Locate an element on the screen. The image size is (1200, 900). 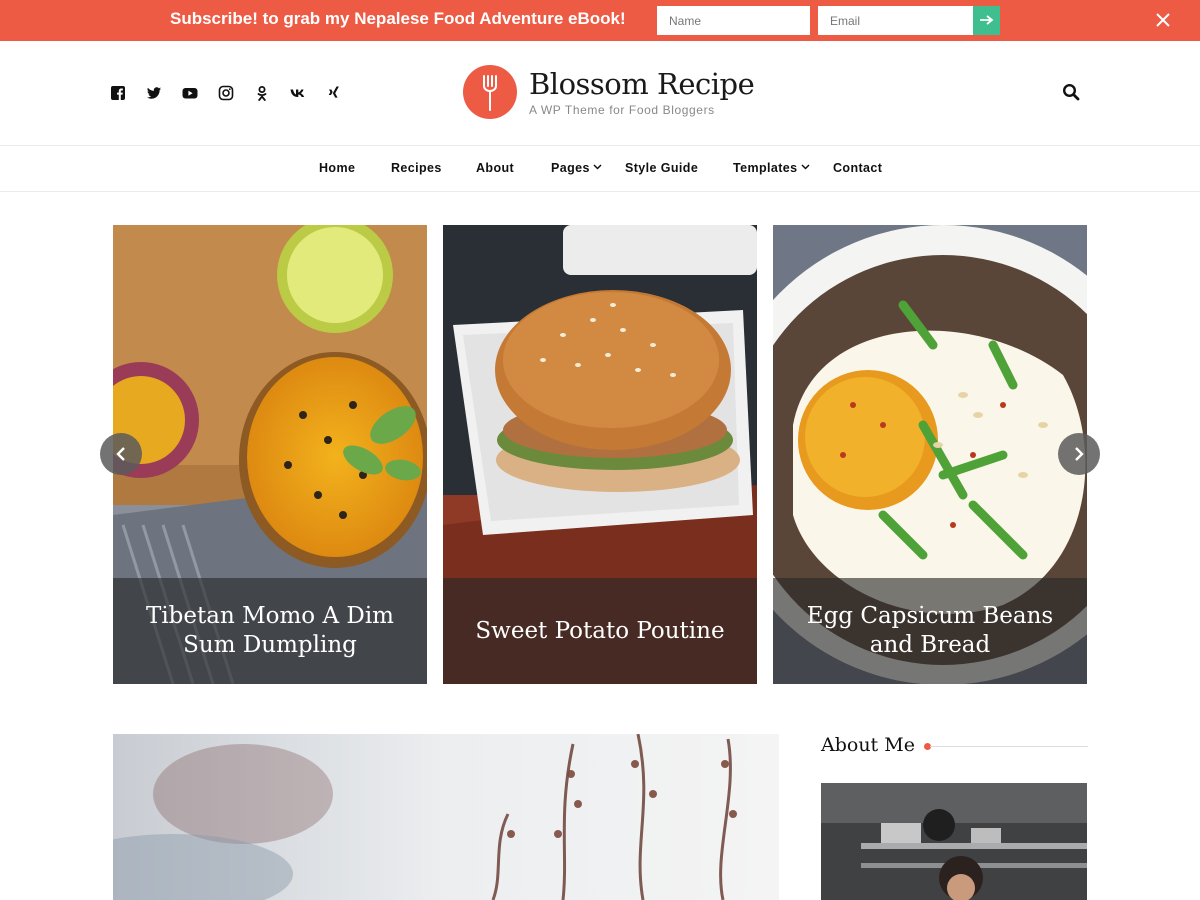
search-button is located at coordinates (1072, 93).